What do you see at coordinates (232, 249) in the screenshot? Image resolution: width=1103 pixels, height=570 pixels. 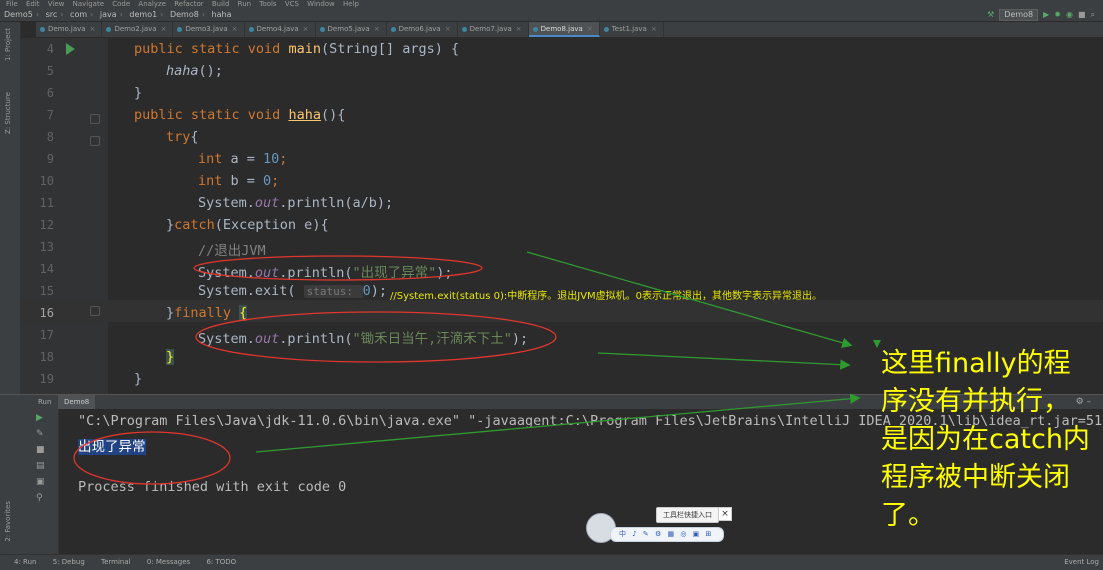 I see `code-line: //退出JVM` at bounding box center [232, 249].